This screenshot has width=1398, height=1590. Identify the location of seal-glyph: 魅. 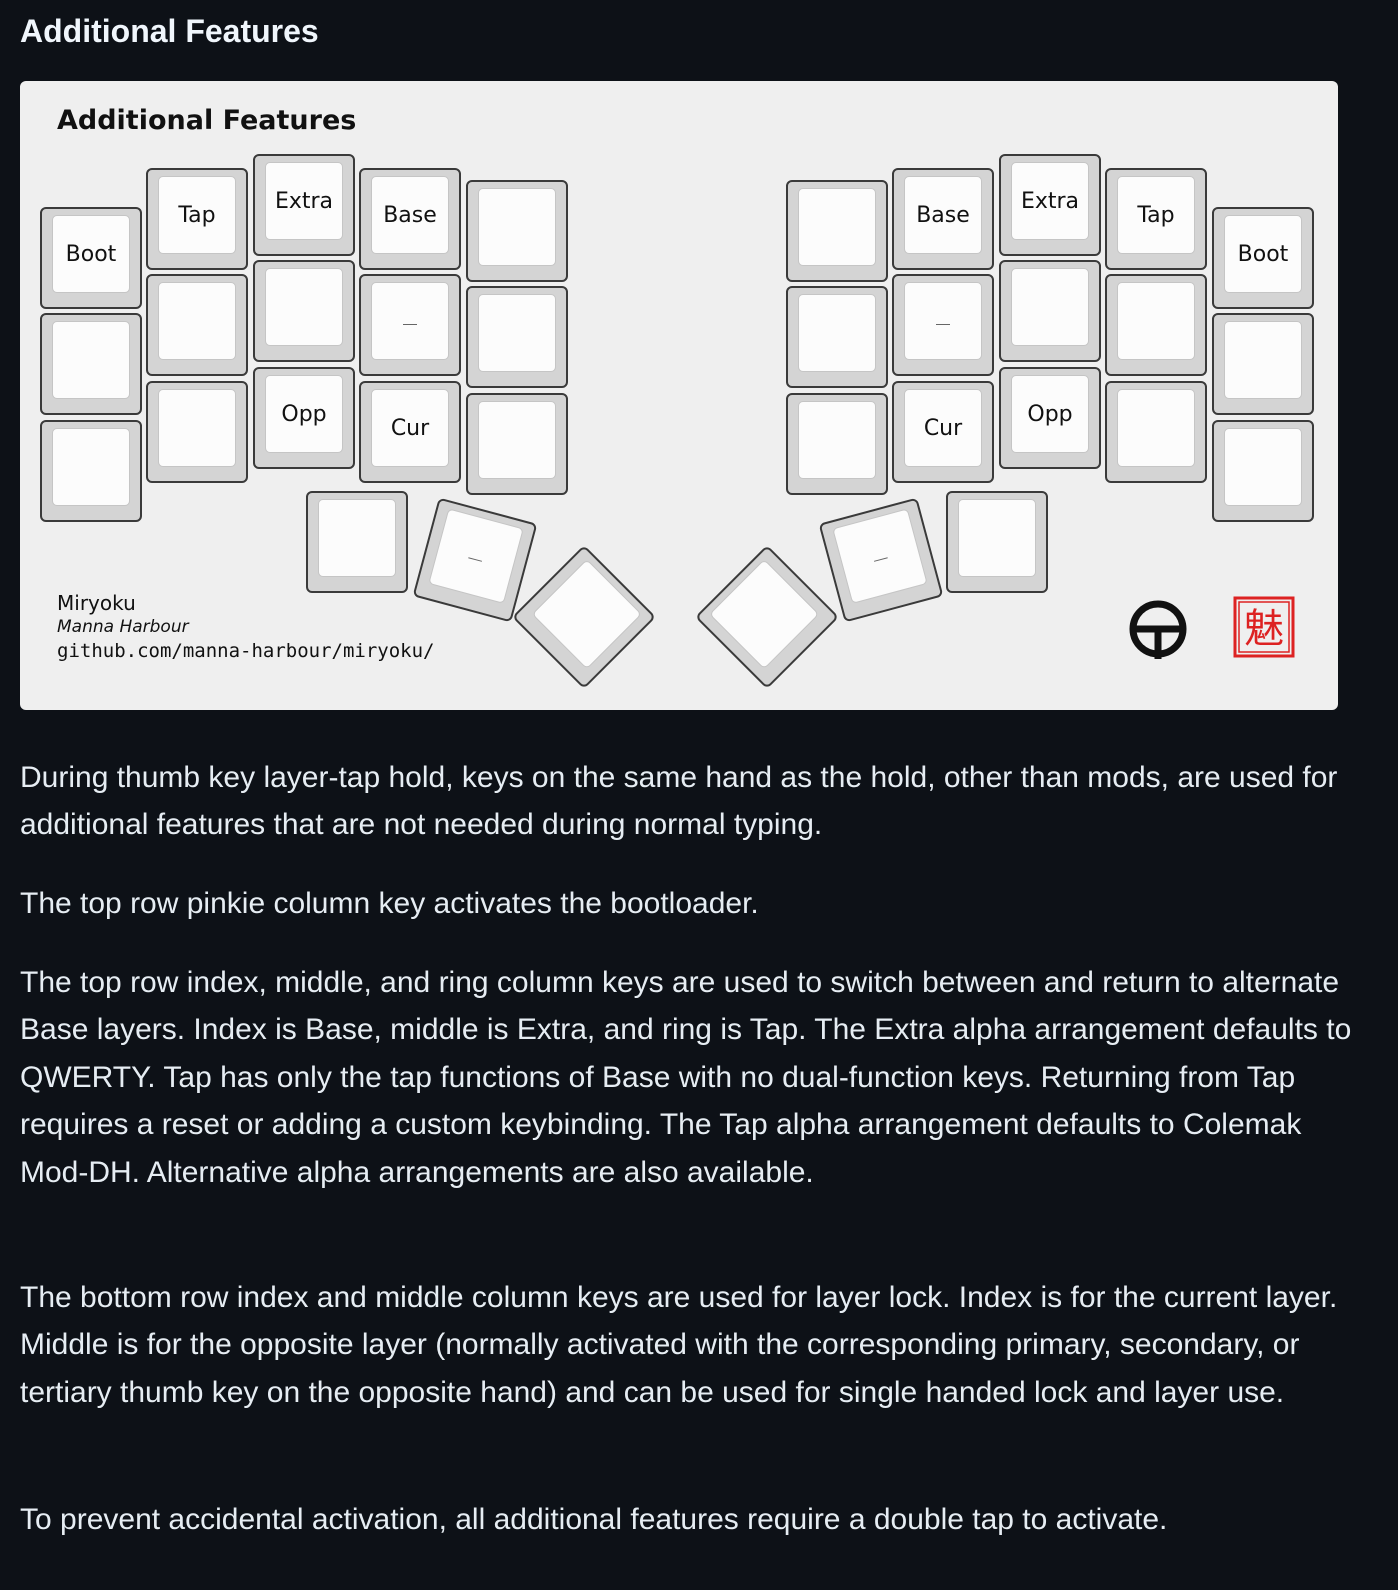
(1264, 629).